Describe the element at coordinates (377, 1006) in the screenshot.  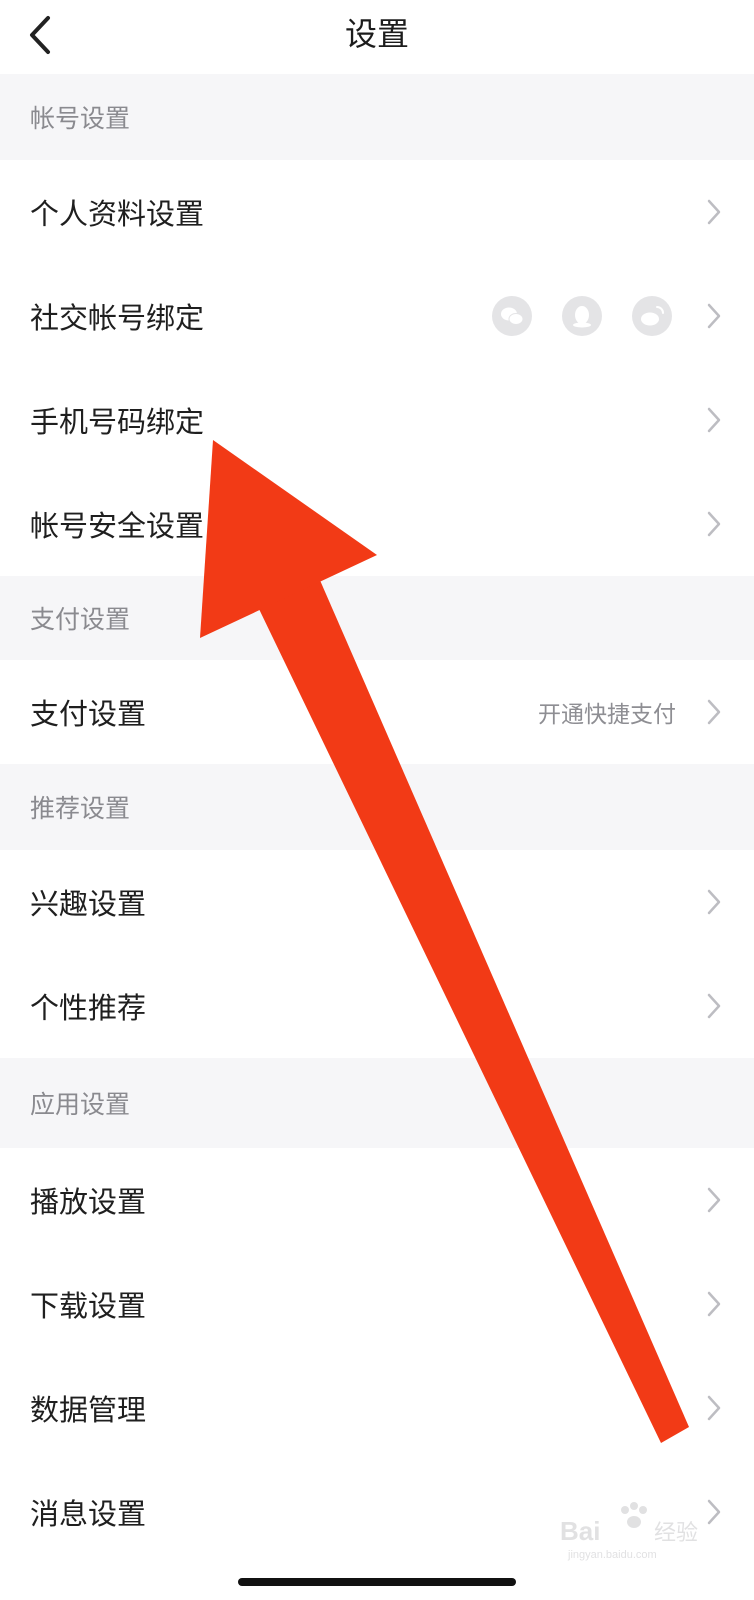
I see `row-personal-recommend: 个性推荐` at that location.